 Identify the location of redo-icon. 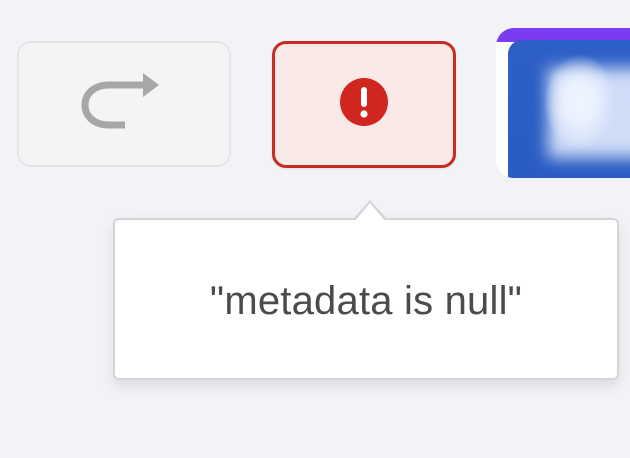
(124, 104).